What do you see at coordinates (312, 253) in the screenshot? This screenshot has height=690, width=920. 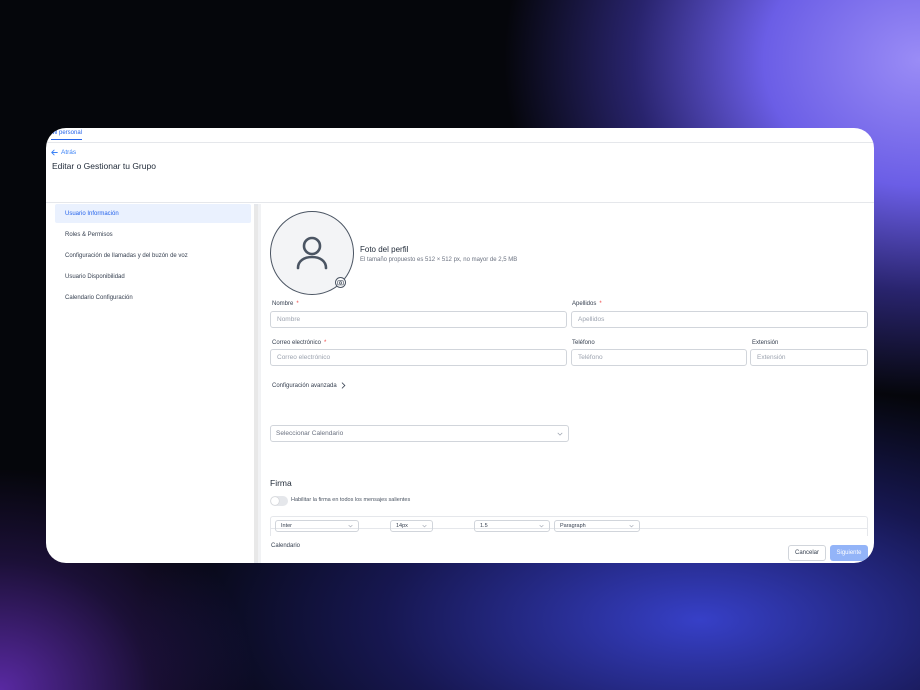 I see `user-icon` at bounding box center [312, 253].